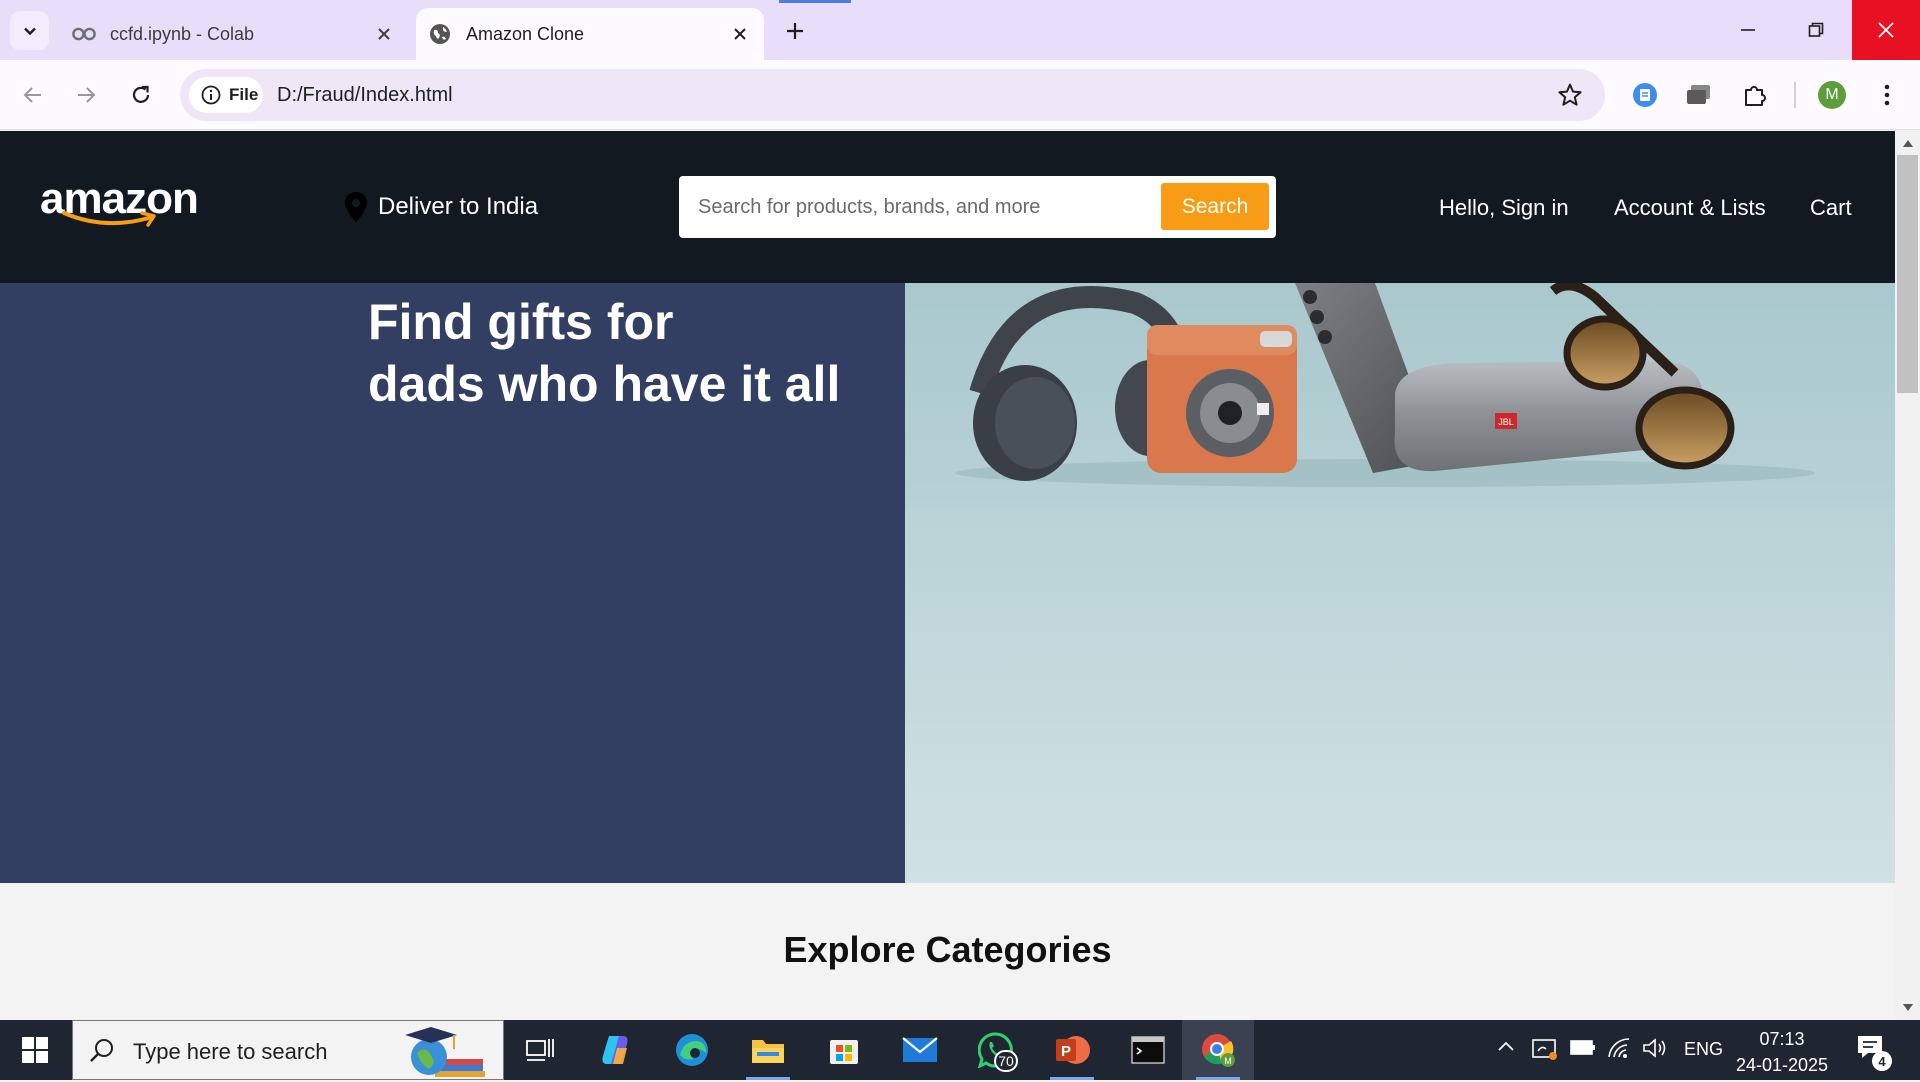 Image resolution: width=1920 pixels, height=1082 pixels. What do you see at coordinates (920, 1050) in the screenshot?
I see `mail-icon` at bounding box center [920, 1050].